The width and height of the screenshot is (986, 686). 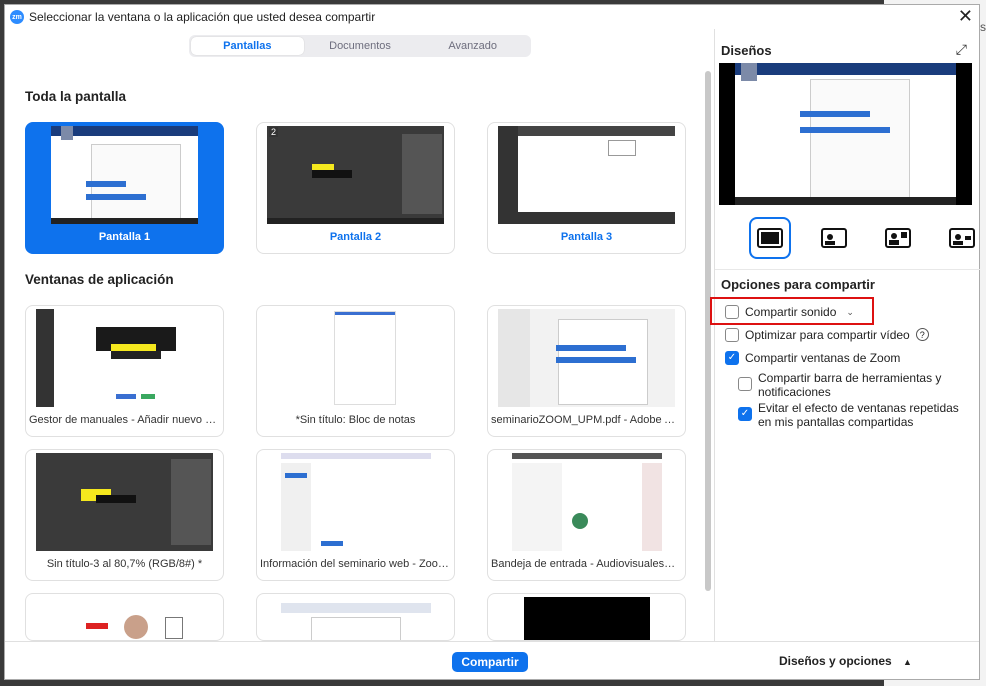 I want to click on option-label: Optimizar para compartir vídeo, so click(x=827, y=335).